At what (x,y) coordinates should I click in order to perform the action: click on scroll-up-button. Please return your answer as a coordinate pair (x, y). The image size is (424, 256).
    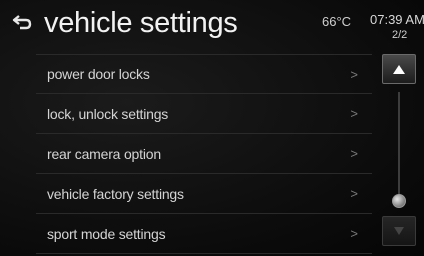
    Looking at the image, I should click on (399, 69).